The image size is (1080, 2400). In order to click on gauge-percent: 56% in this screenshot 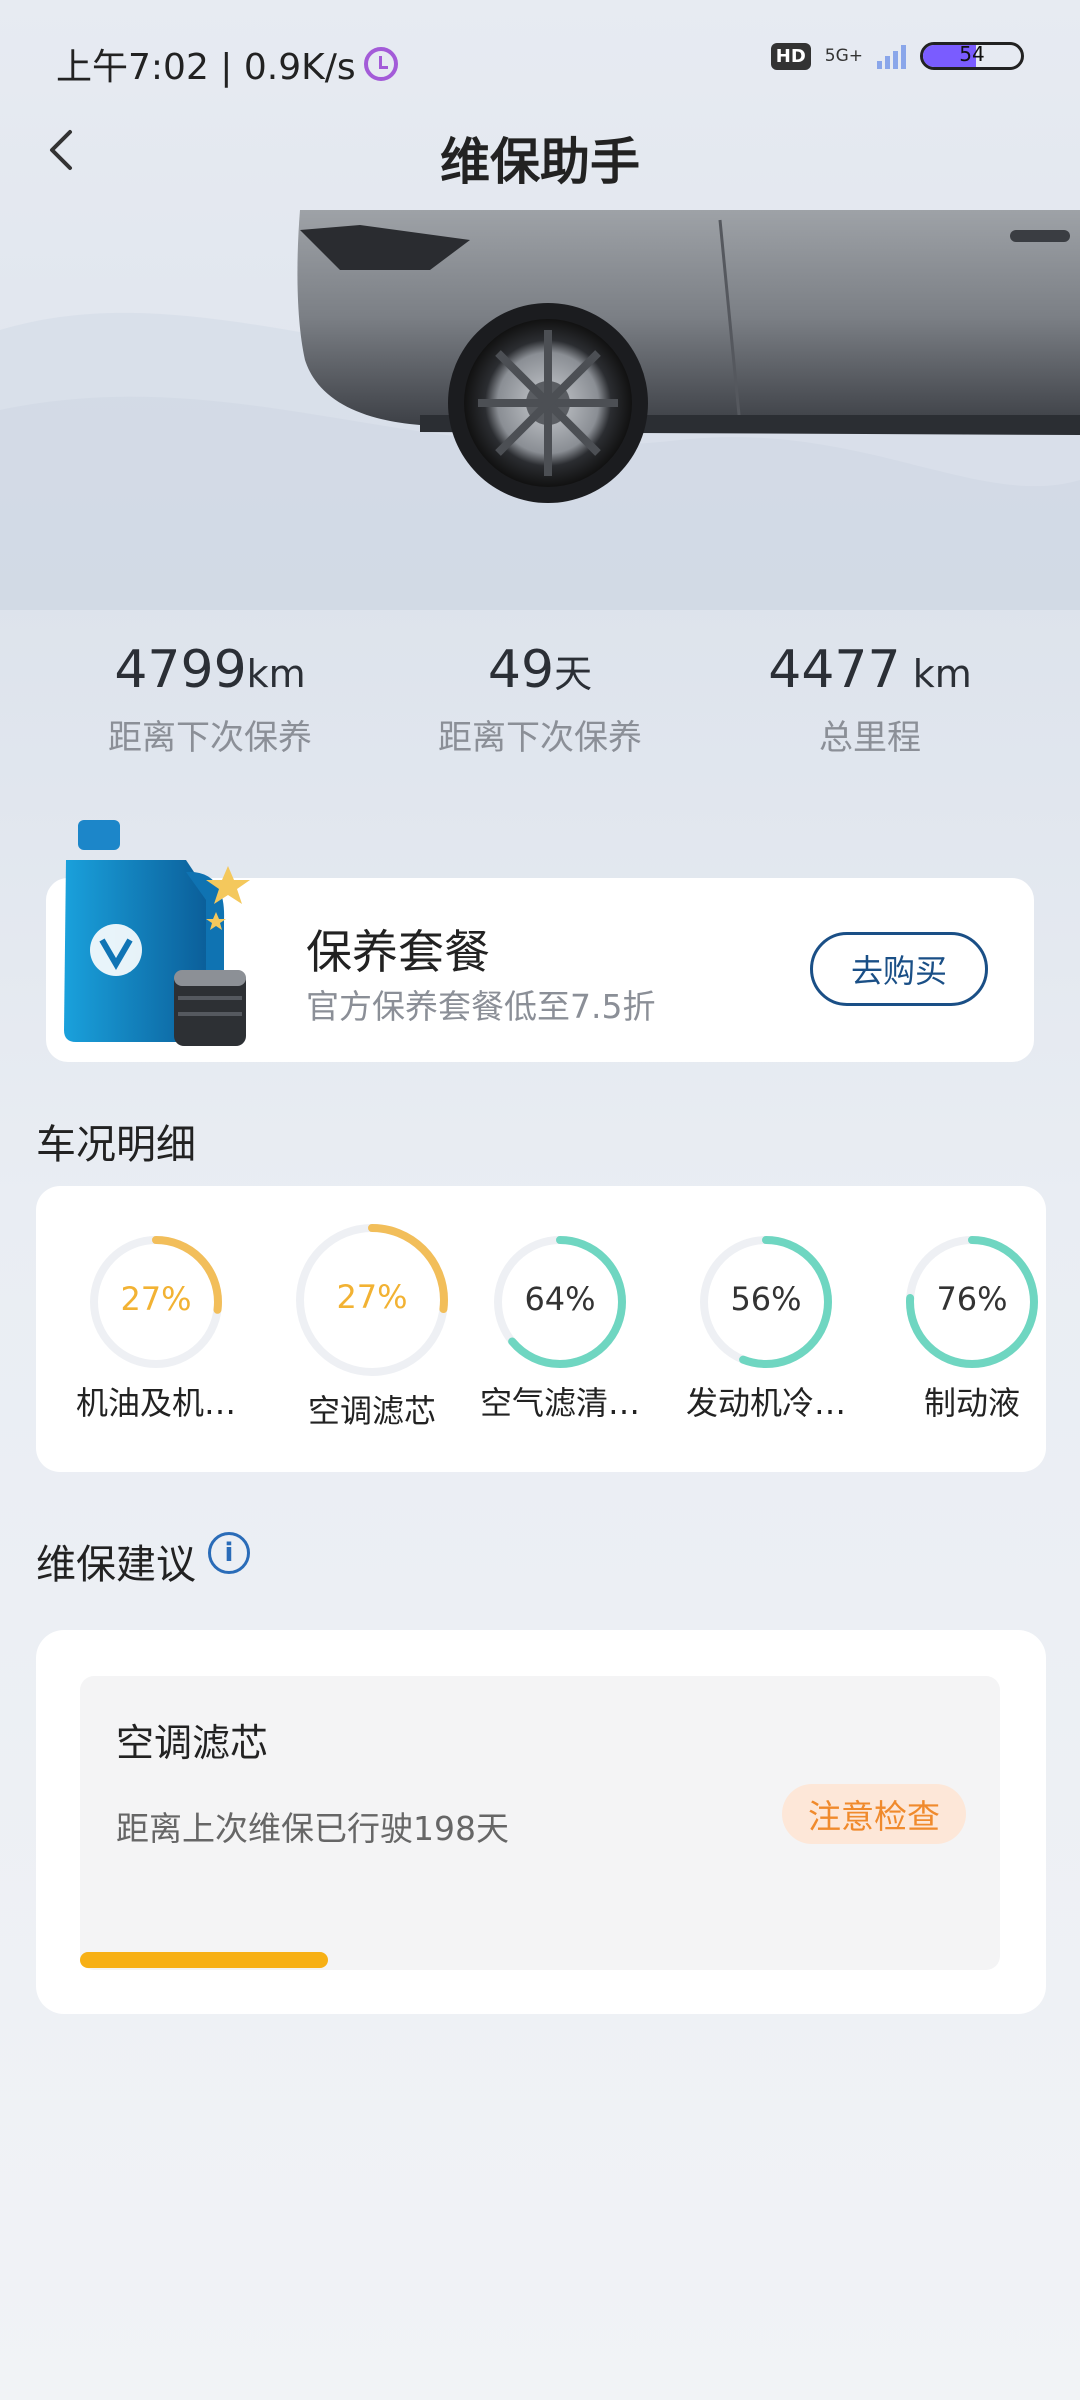, I will do `click(766, 1299)`.